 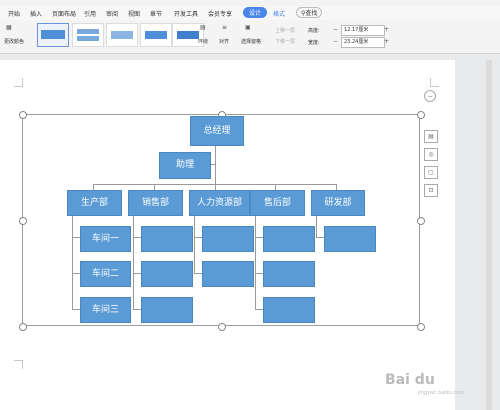 I want to click on bring-forward-button: 上移一层, so click(x=285, y=30).